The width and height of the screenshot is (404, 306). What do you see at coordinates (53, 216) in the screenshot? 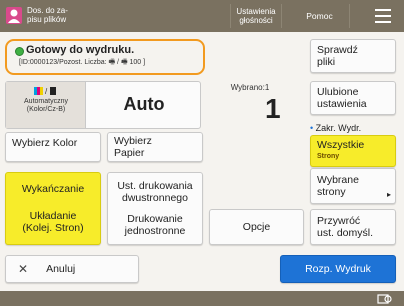
I see `finishing-sub-line1: Układanie` at bounding box center [53, 216].